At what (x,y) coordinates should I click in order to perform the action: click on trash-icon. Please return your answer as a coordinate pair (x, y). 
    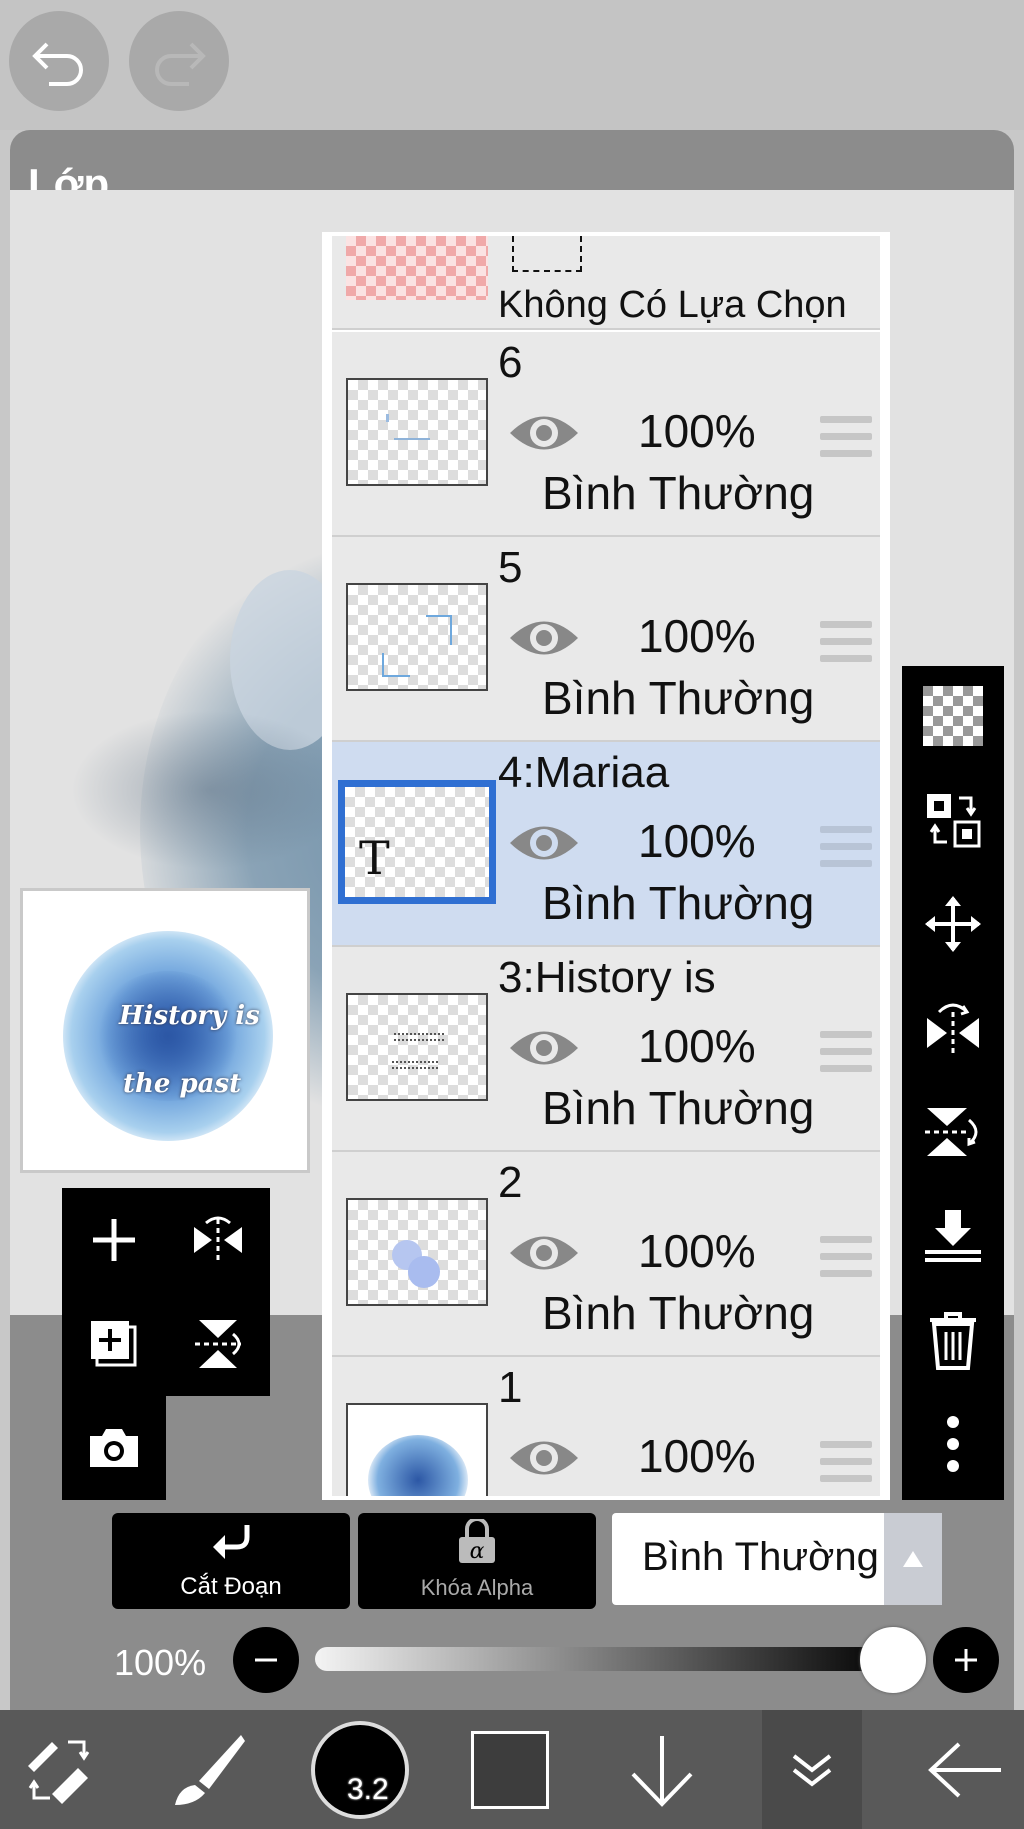
    Looking at the image, I should click on (953, 1341).